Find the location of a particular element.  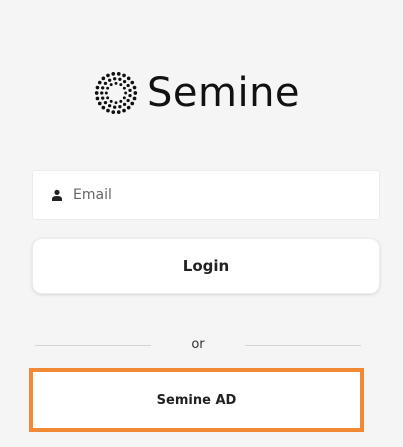

divider-or-text: or is located at coordinates (198, 344).